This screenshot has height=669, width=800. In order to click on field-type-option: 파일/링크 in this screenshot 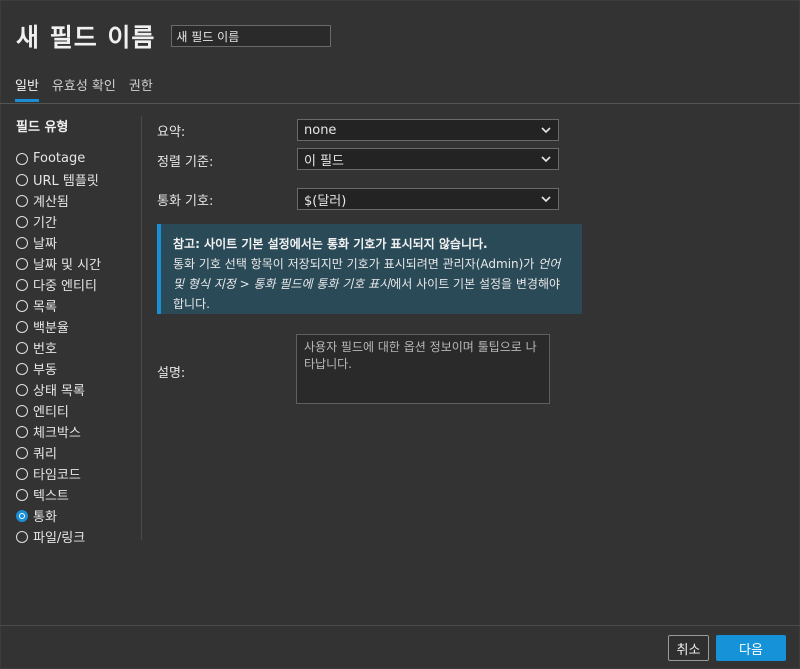, I will do `click(78, 536)`.